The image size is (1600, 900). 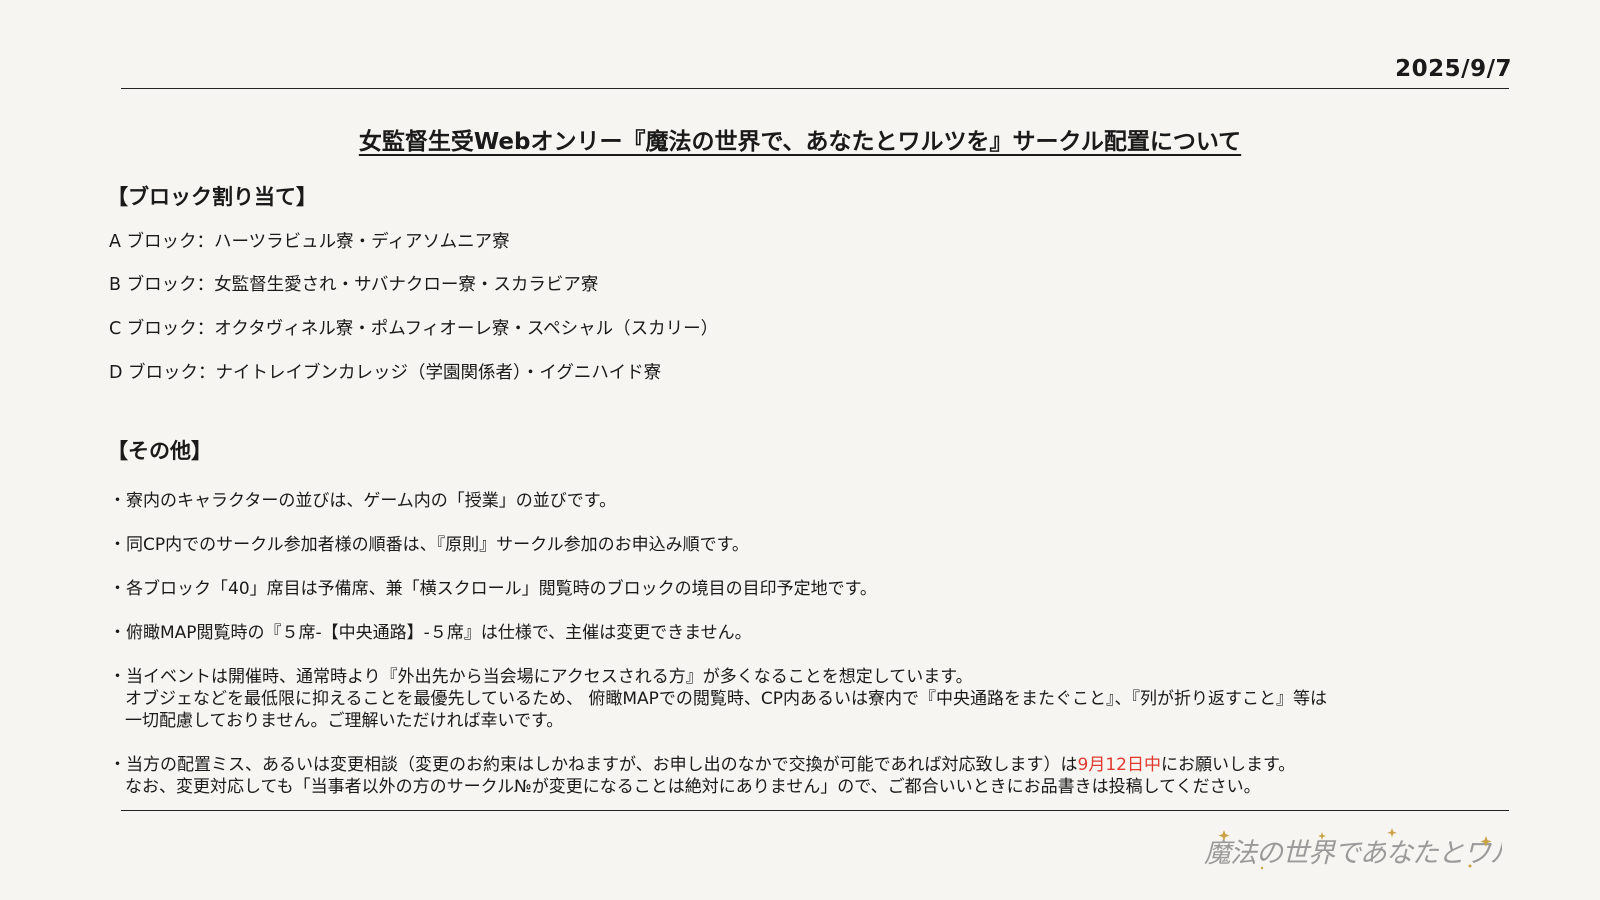 What do you see at coordinates (815, 810) in the screenshot?
I see `bottom-divider` at bounding box center [815, 810].